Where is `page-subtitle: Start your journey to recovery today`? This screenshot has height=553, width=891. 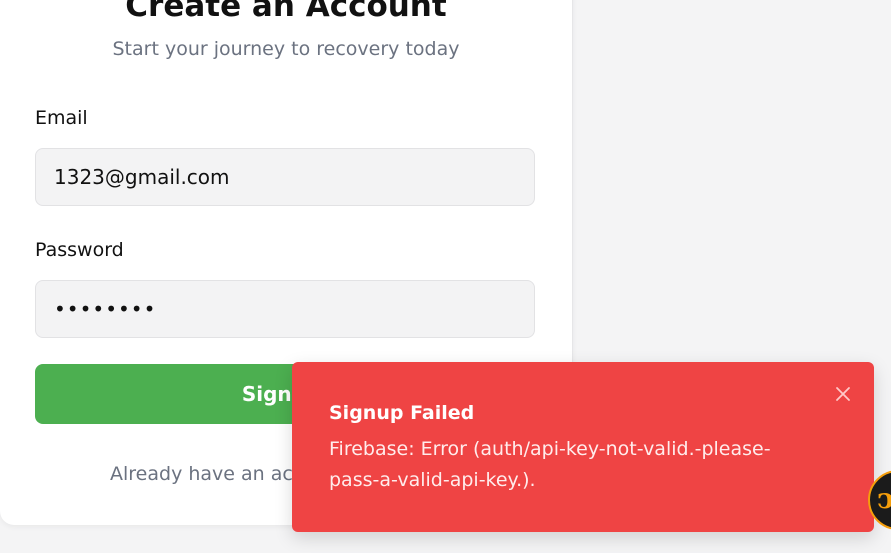
page-subtitle: Start your journey to recovery today is located at coordinates (286, 49).